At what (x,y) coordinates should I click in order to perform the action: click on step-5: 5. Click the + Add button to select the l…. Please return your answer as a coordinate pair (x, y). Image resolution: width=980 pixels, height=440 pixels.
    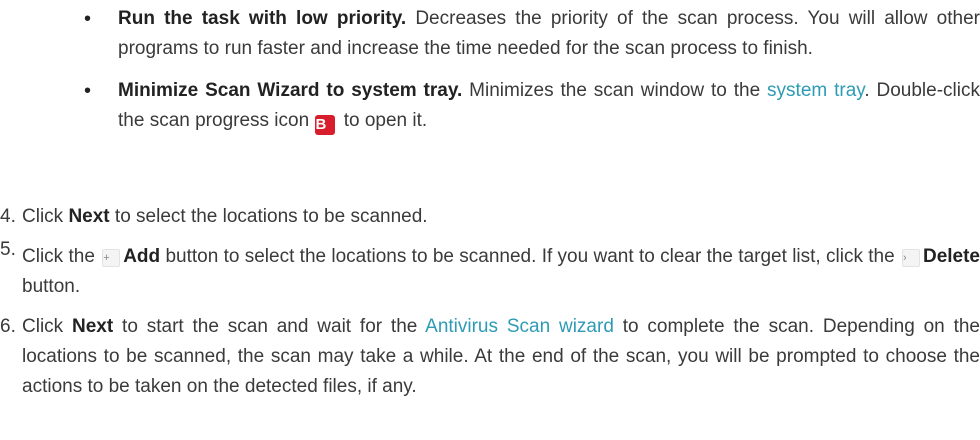
    Looking at the image, I should click on (490, 270).